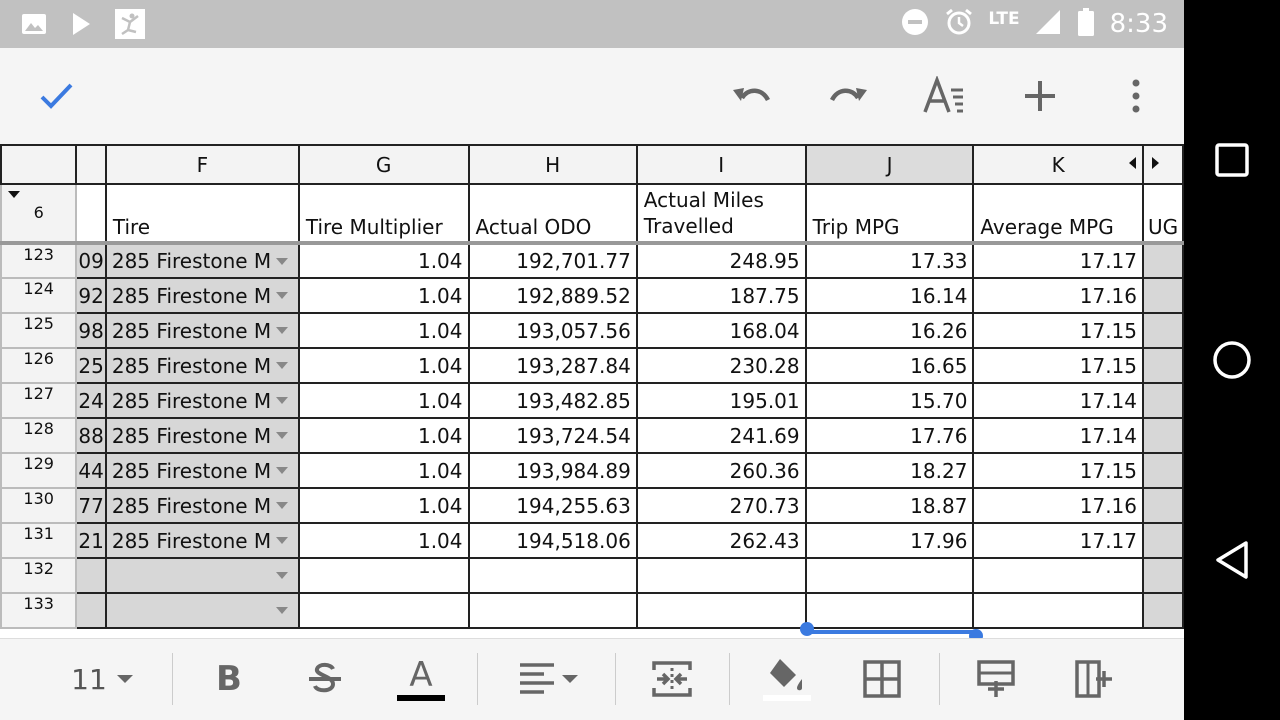 The height and width of the screenshot is (720, 1280). What do you see at coordinates (1232, 360) in the screenshot?
I see `home-icon` at bounding box center [1232, 360].